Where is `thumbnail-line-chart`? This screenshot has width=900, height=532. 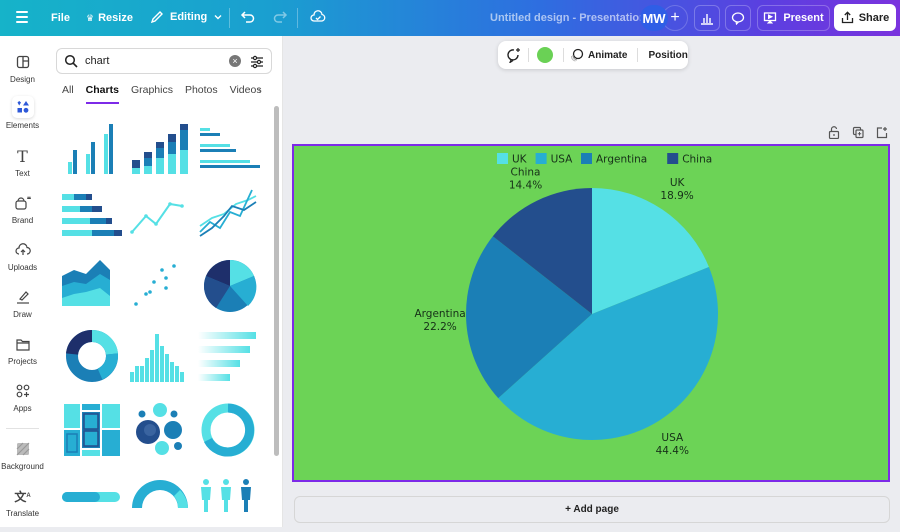
thumbnail-line-chart is located at coordinates (160, 216).